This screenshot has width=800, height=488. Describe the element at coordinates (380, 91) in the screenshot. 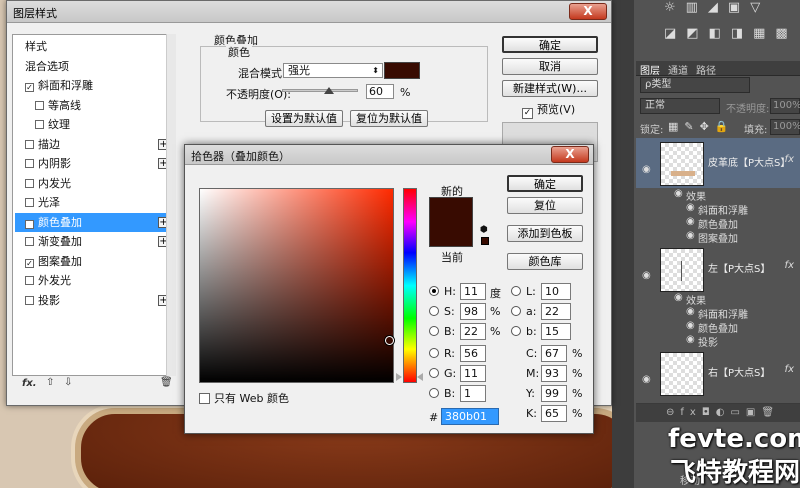

I see `opacity-input: 60` at that location.